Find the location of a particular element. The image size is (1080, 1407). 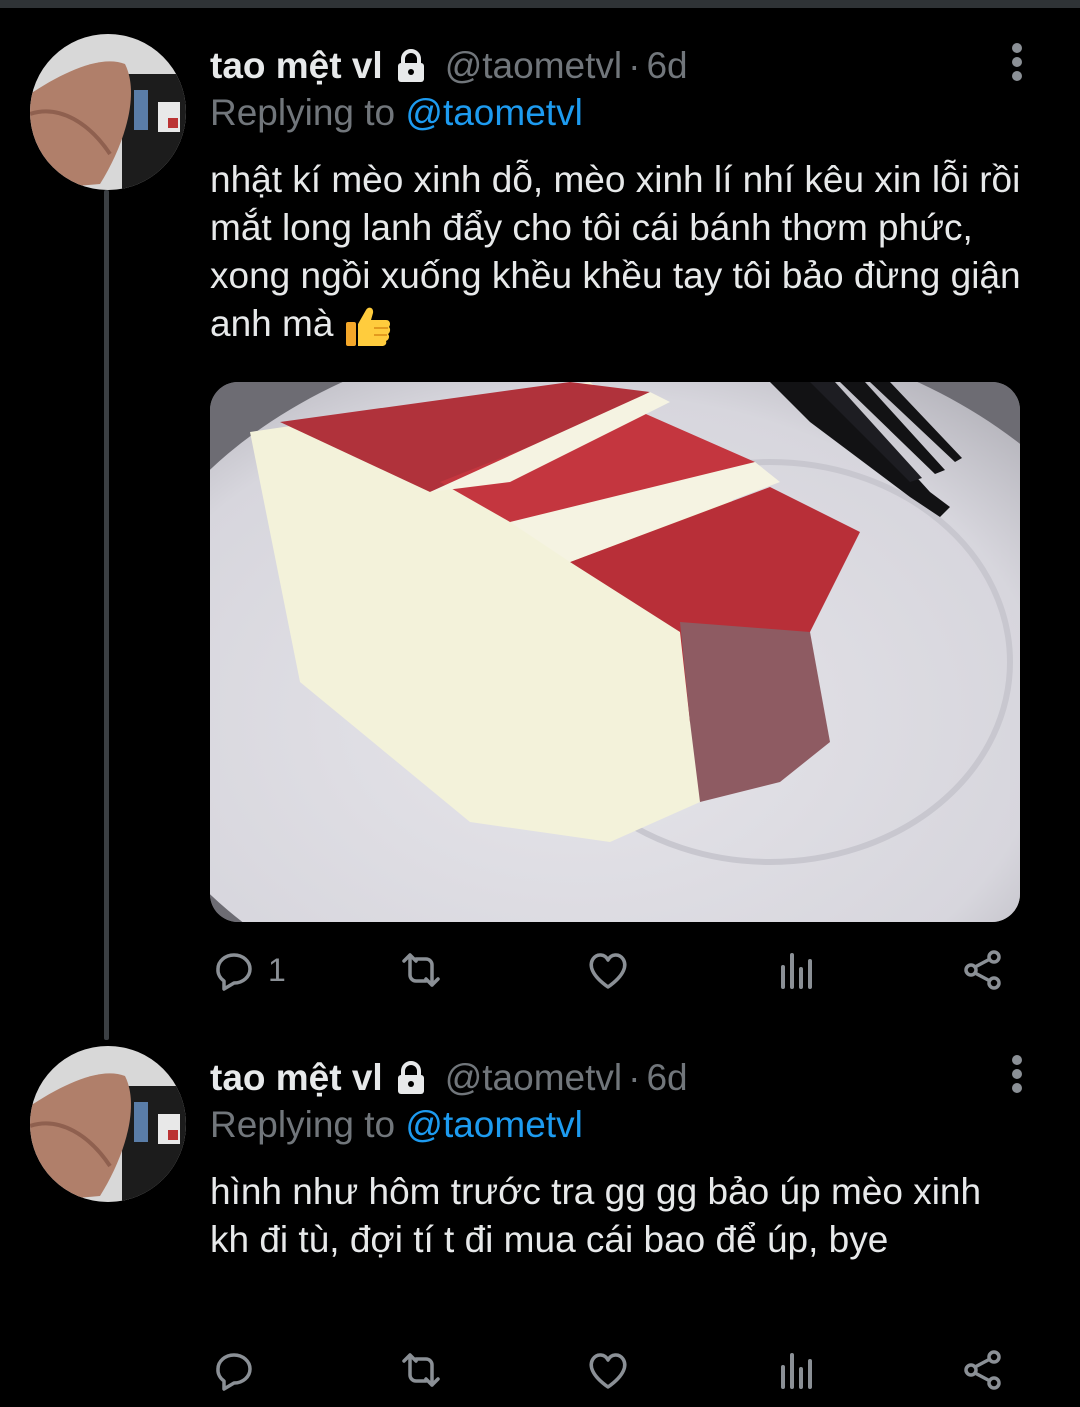

reply-button: 1 is located at coordinates (248, 970).